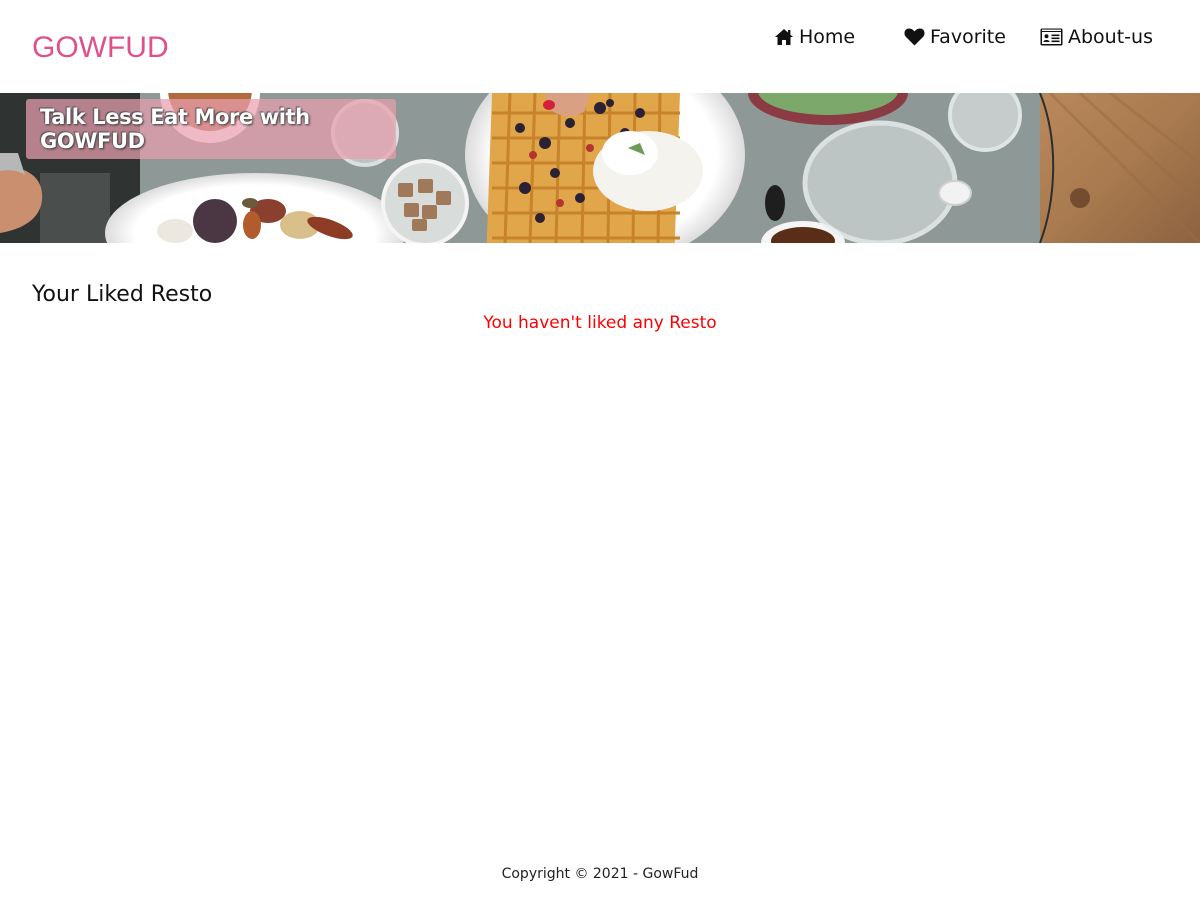 Image resolution: width=1200 pixels, height=900 pixels. I want to click on app-header: GOWFUD Home Favorite About-us, so click(600, 46).